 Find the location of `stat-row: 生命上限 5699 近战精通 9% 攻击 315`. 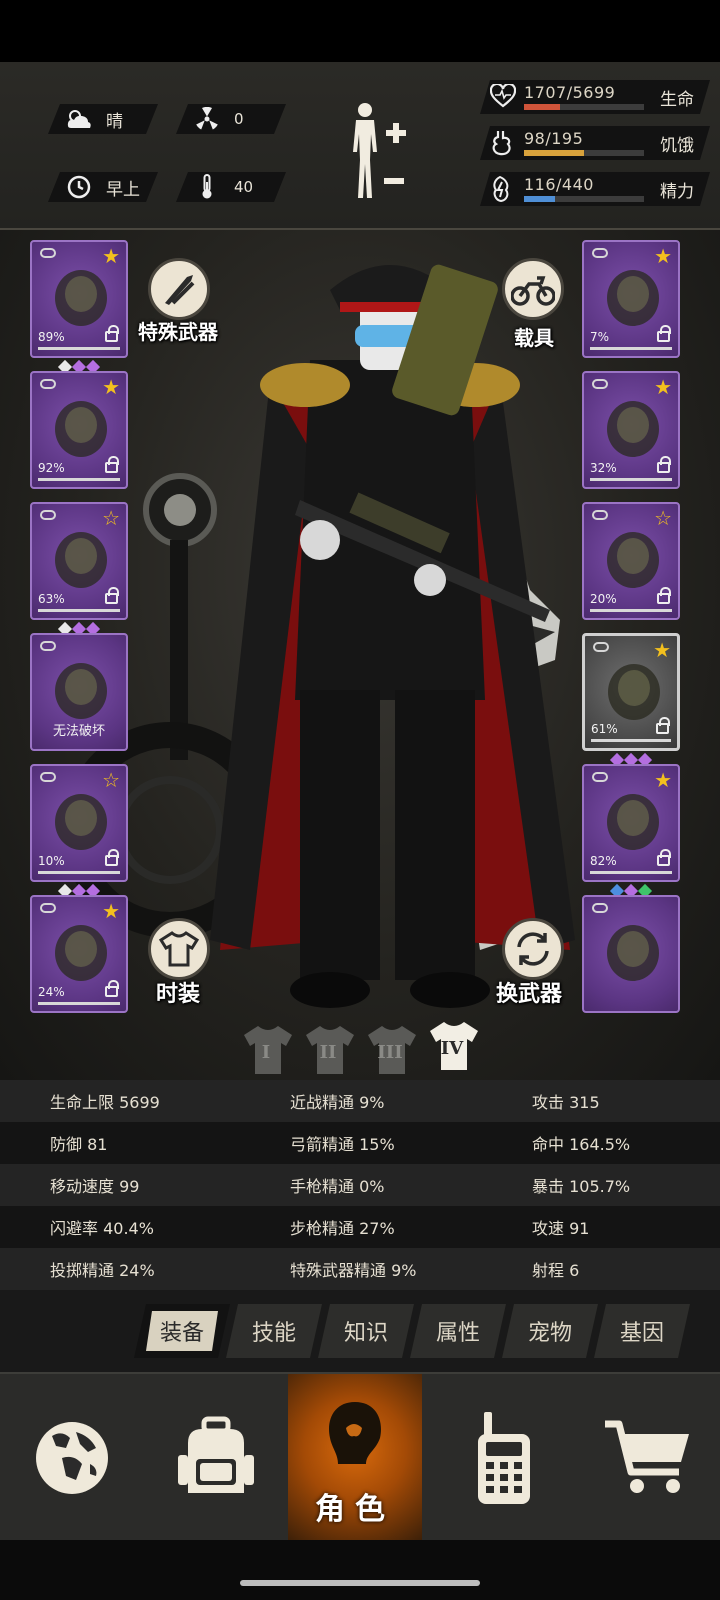

stat-row: 生命上限 5699 近战精通 9% 攻击 315 is located at coordinates (360, 1101).